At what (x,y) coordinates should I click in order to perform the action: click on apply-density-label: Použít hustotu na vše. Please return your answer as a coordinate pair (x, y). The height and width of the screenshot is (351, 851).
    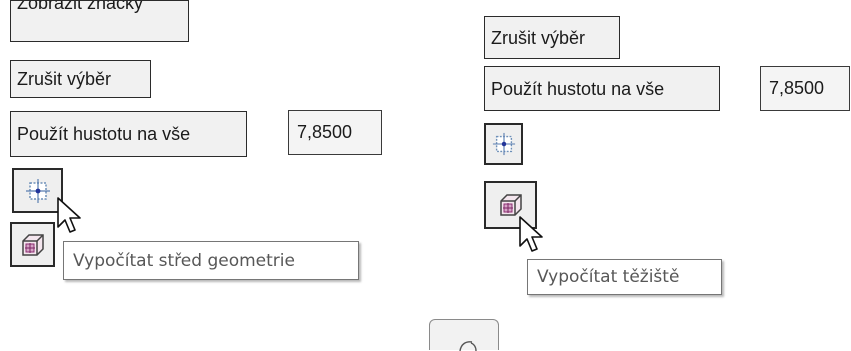
    Looking at the image, I should click on (104, 134).